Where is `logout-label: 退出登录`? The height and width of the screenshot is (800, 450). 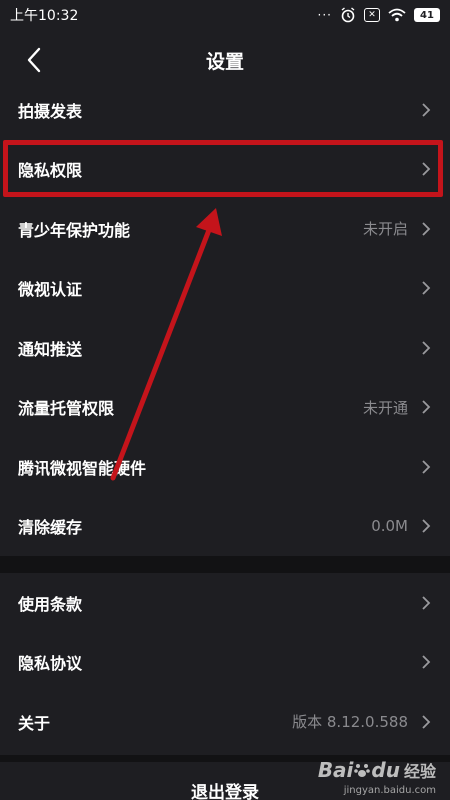
logout-label: 退出登录 is located at coordinates (225, 791).